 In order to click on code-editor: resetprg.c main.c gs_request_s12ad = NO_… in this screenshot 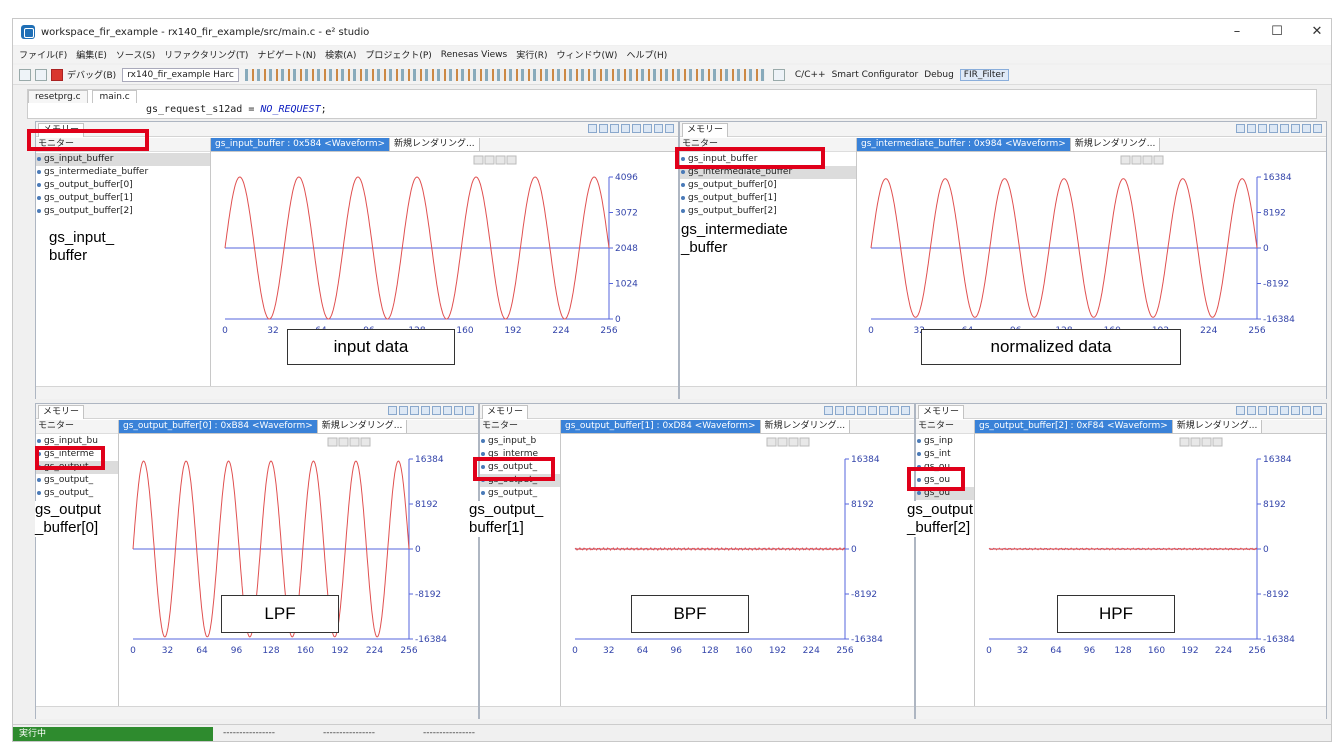, I will do `click(672, 104)`.